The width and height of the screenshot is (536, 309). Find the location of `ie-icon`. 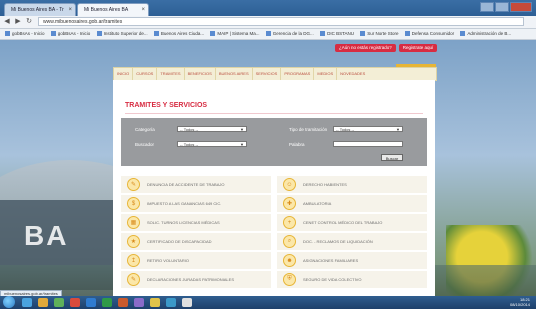

ie-icon is located at coordinates (27, 302).